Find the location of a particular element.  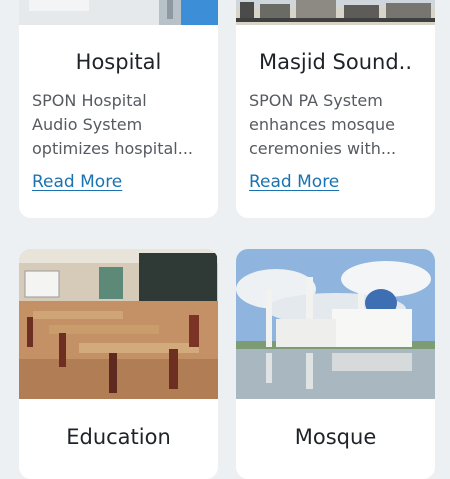

mosque-image is located at coordinates (335, 324).